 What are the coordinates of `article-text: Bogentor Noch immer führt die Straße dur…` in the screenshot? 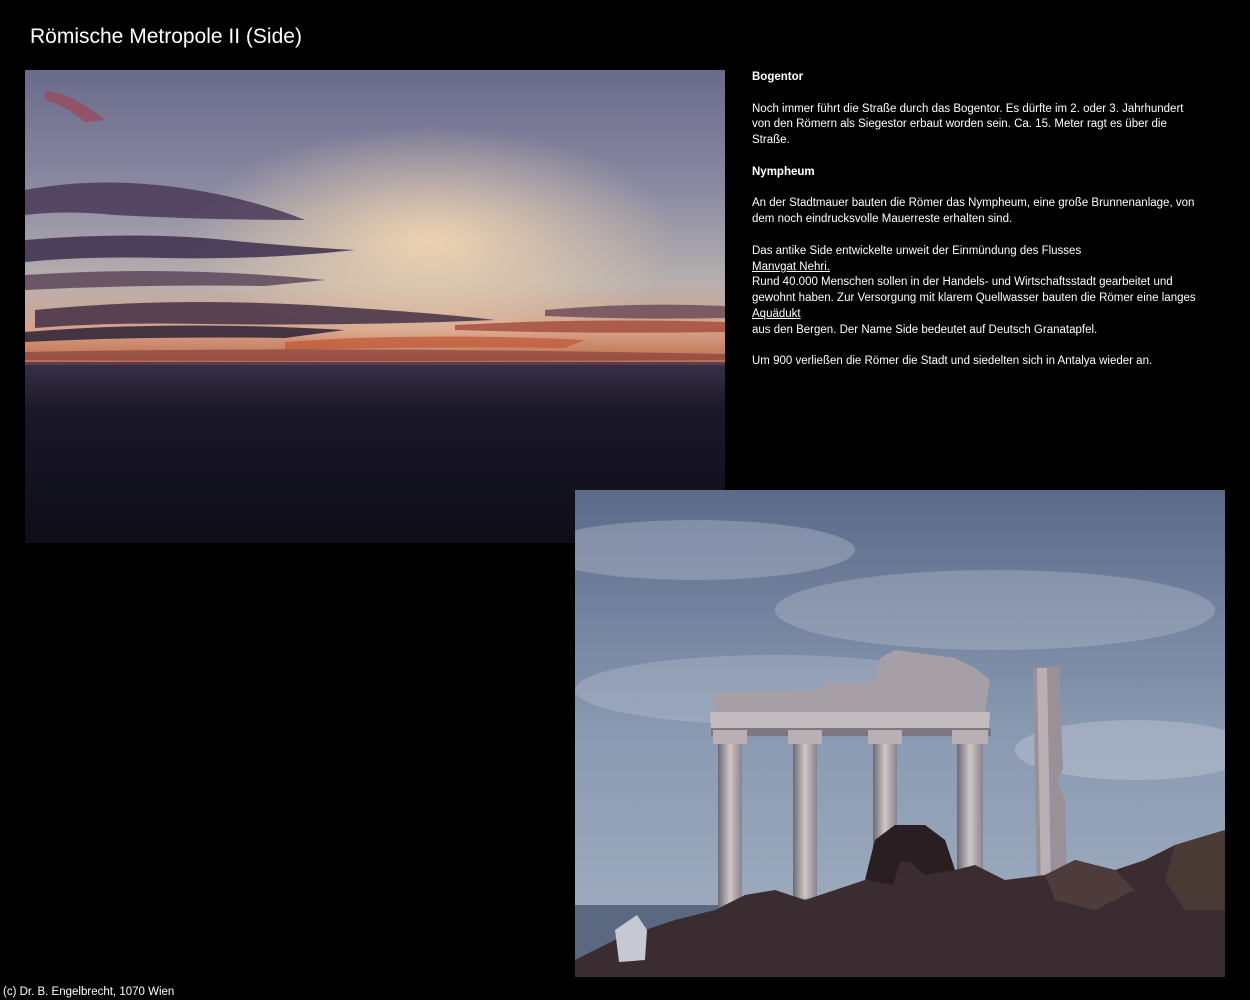 It's located at (977, 220).